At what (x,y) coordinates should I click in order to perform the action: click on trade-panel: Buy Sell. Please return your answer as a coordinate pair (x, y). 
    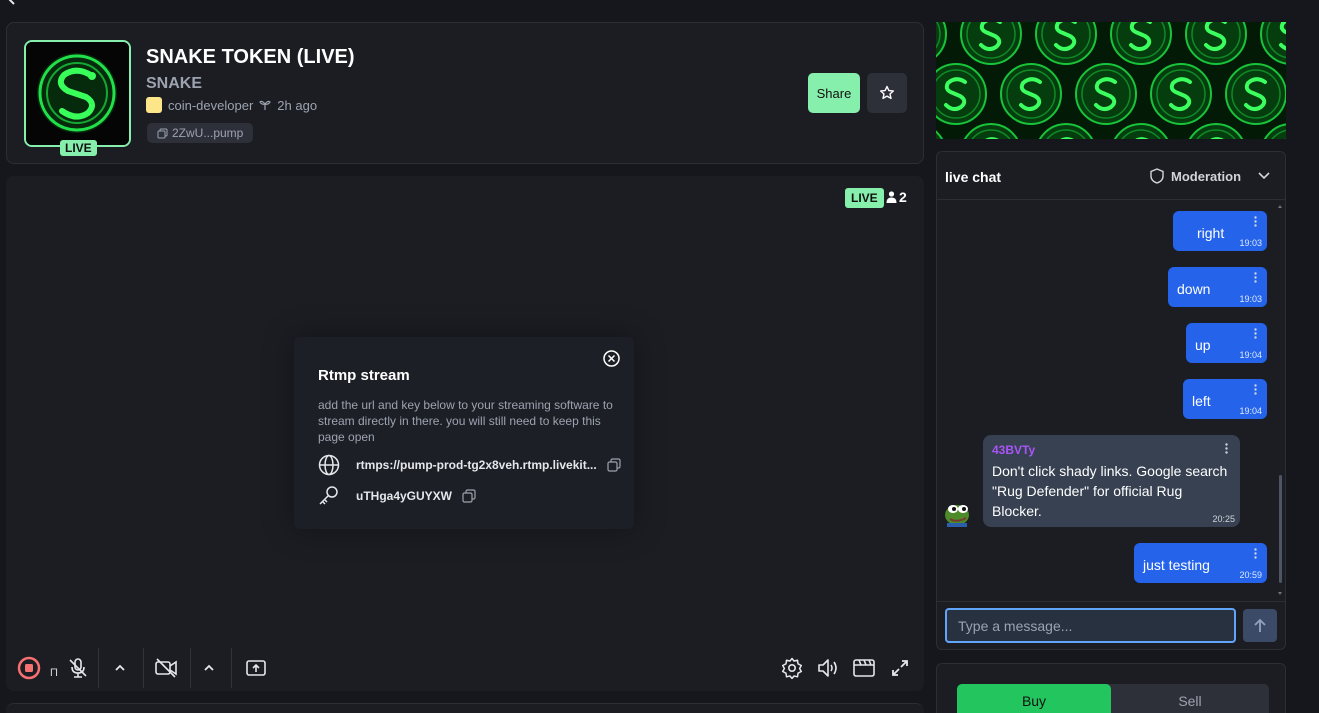
    Looking at the image, I should click on (1111, 688).